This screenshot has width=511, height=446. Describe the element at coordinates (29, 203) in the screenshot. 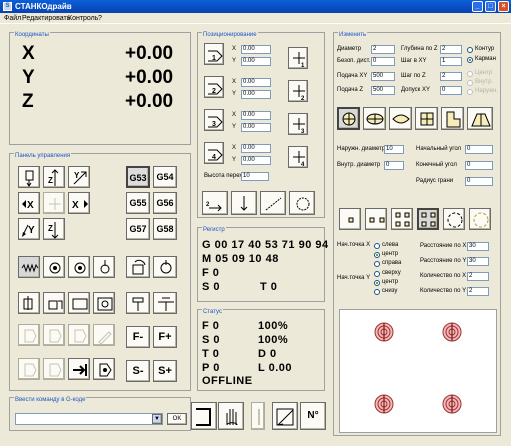

I see `x-minus-button: X` at that location.